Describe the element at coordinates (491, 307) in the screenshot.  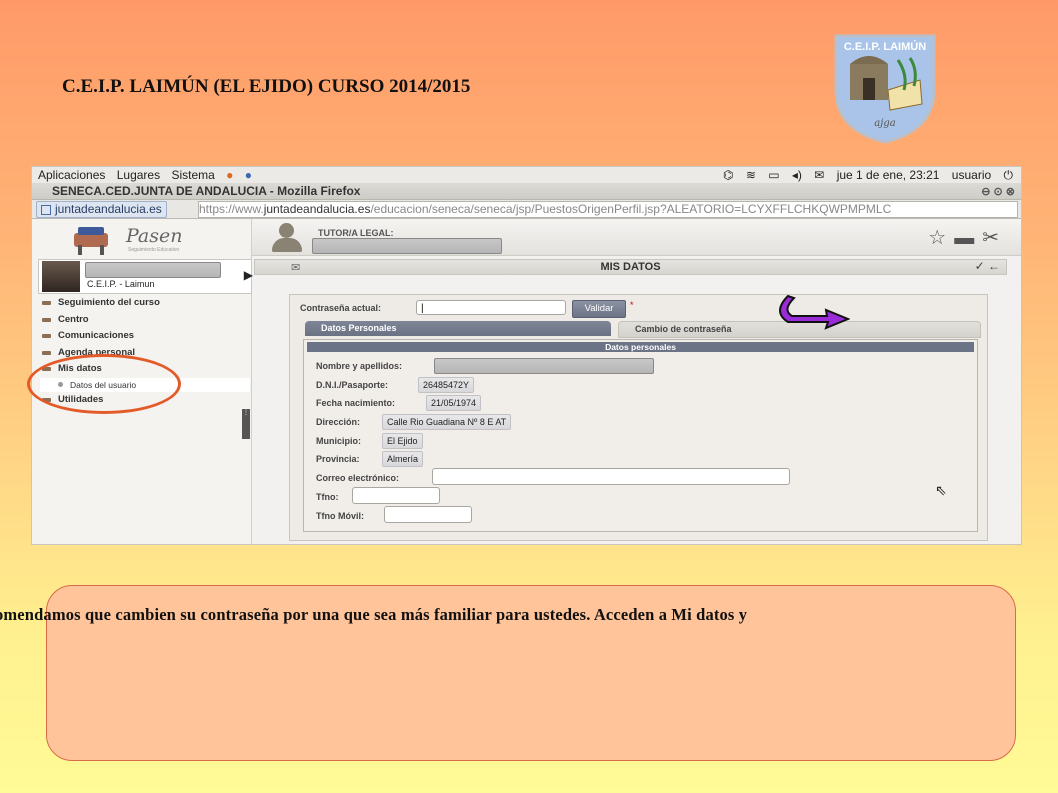
I see `current-password-input: |` at that location.